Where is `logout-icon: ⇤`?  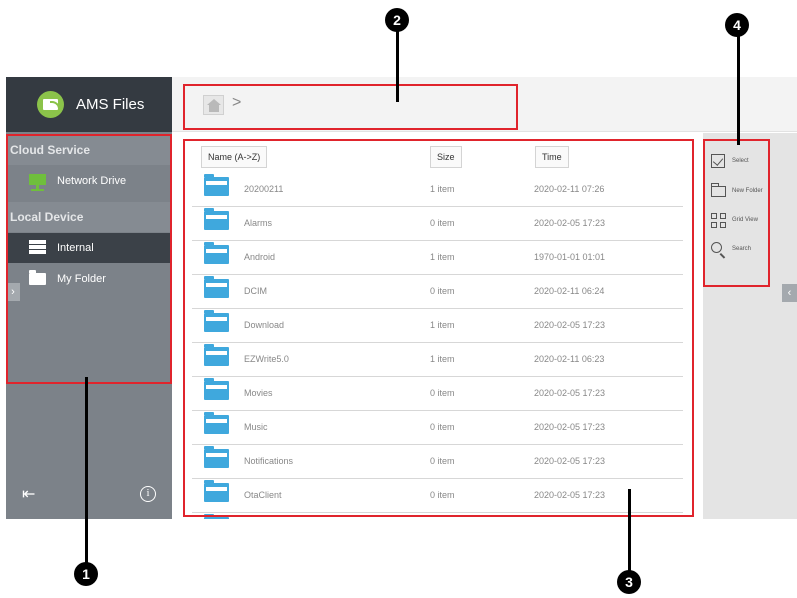
logout-icon: ⇤ is located at coordinates (31, 495).